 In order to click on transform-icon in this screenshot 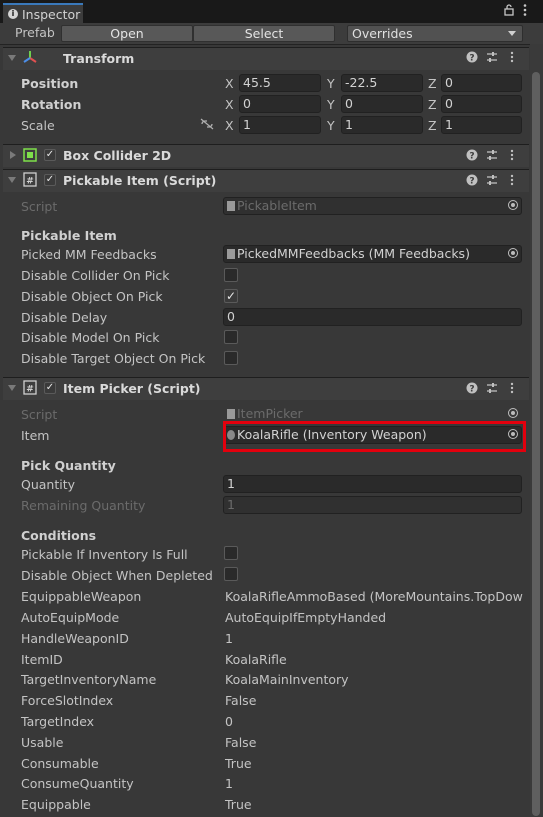, I will do `click(30, 59)`.